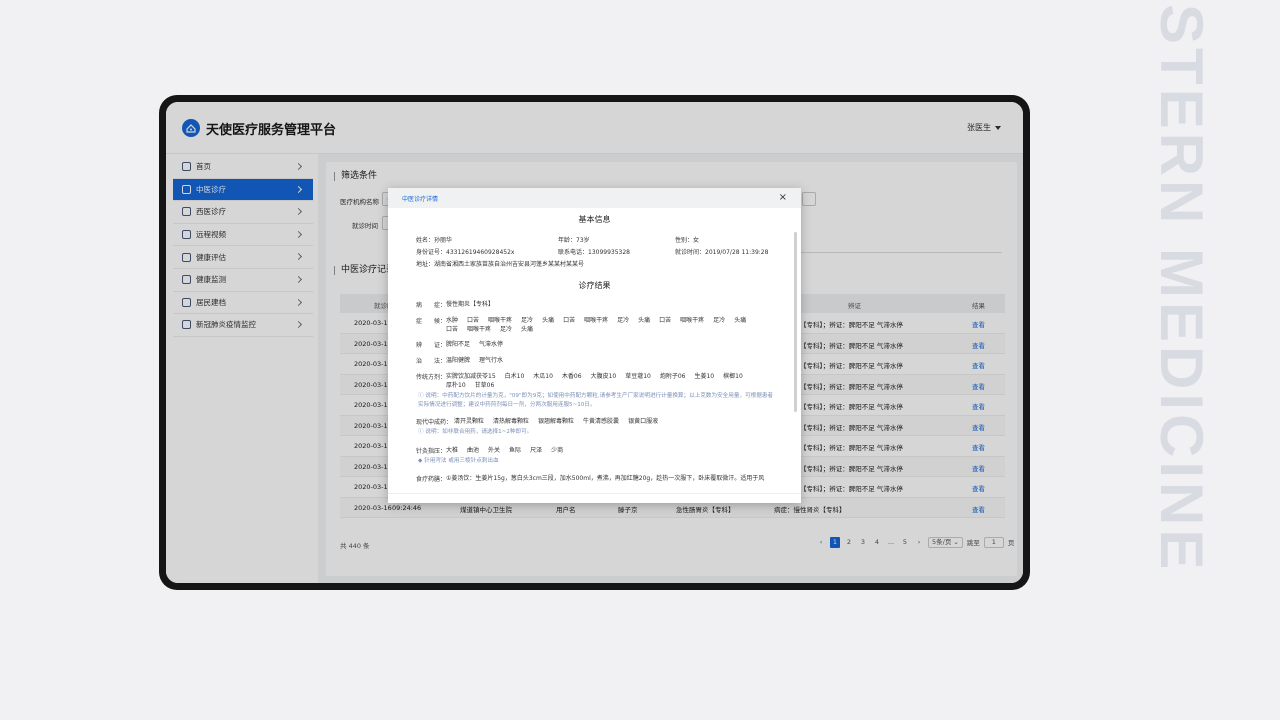 This screenshot has height=720, width=1280. I want to click on patient-id: 身份证号：43312619460928452x, so click(465, 252).